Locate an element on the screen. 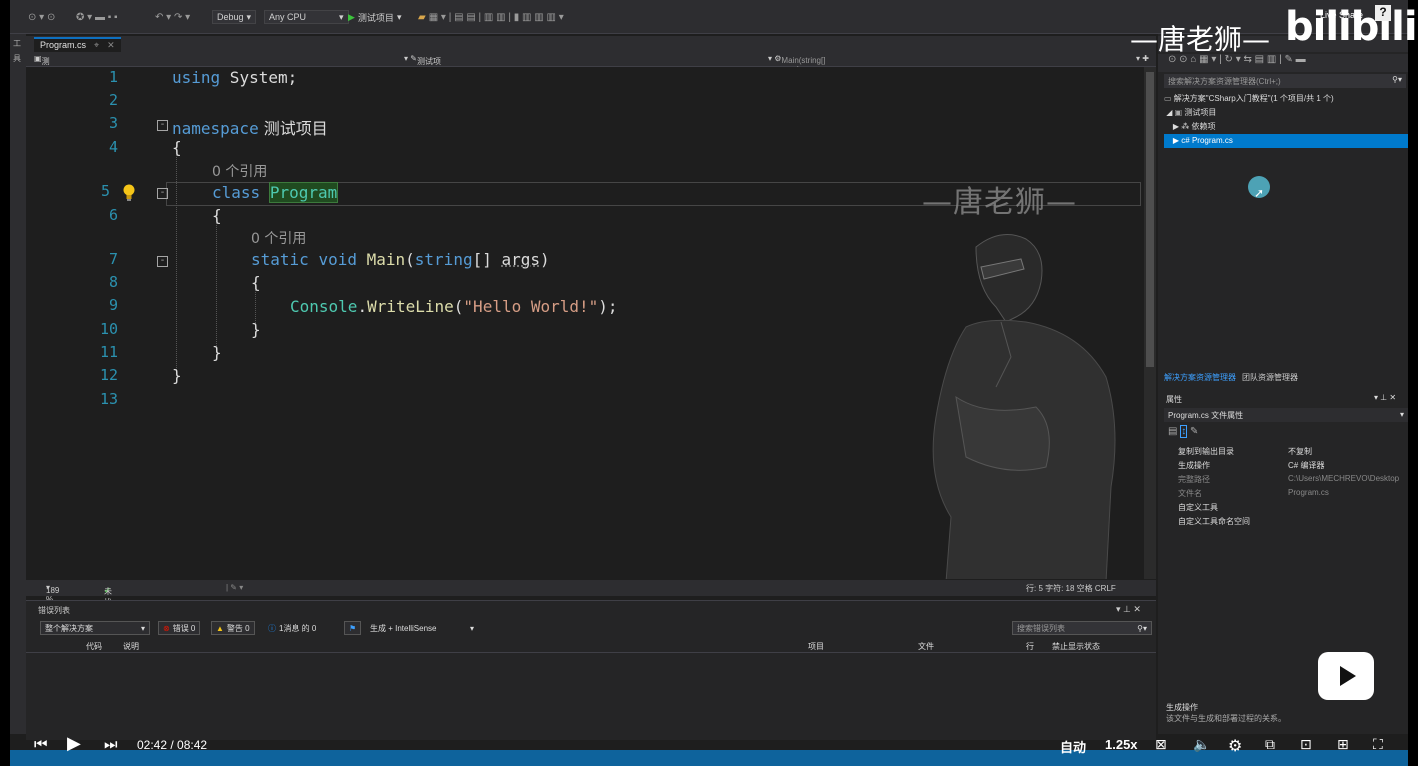  code-line-7: static void Main(string[] args) is located at coordinates (400, 259).